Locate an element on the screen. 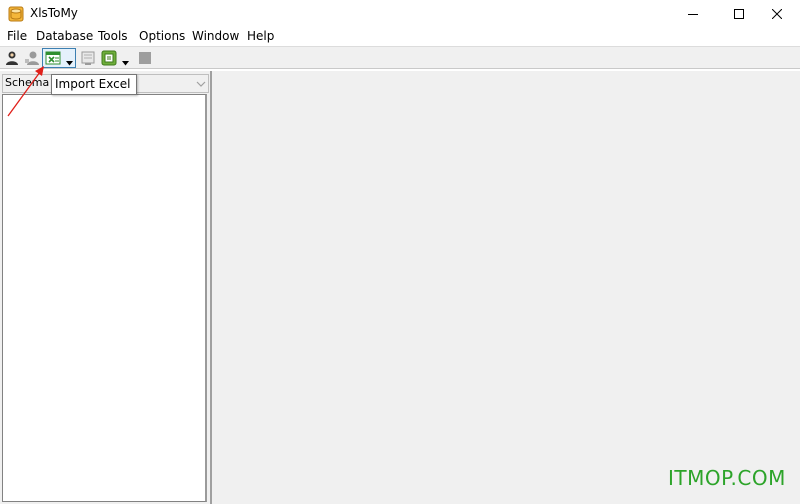  annotation-arrow-icon is located at coordinates (25, 91).